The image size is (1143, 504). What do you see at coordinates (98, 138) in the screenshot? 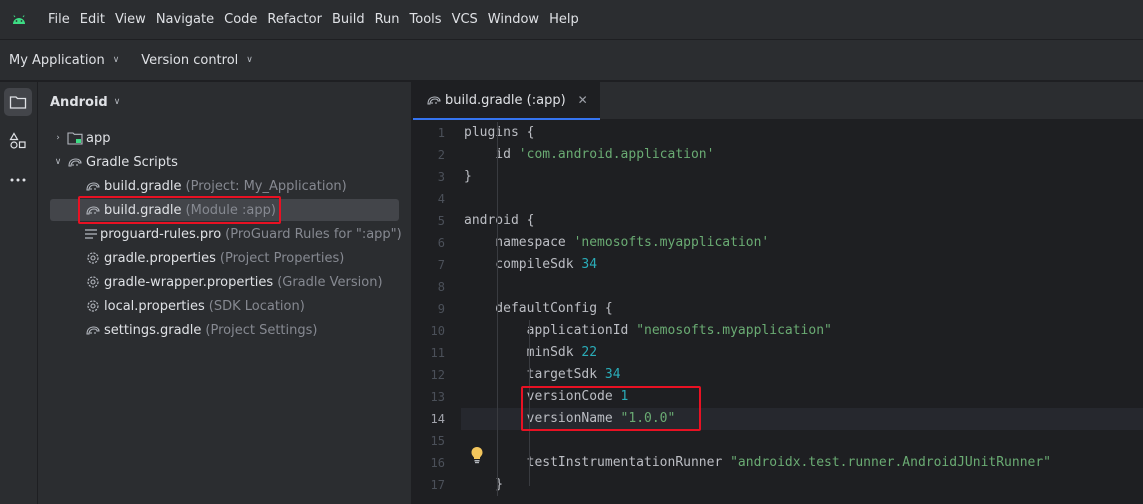
I see `tree-item-label: app` at bounding box center [98, 138].